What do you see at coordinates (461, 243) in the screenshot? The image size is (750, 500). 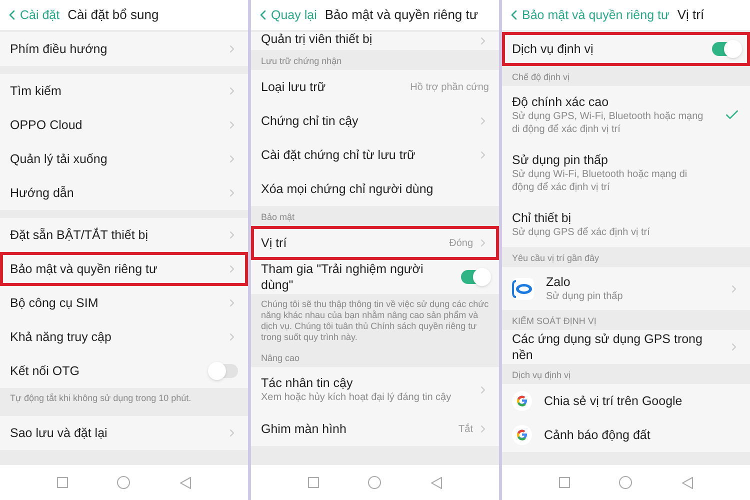 I see `row-value: Đóng` at bounding box center [461, 243].